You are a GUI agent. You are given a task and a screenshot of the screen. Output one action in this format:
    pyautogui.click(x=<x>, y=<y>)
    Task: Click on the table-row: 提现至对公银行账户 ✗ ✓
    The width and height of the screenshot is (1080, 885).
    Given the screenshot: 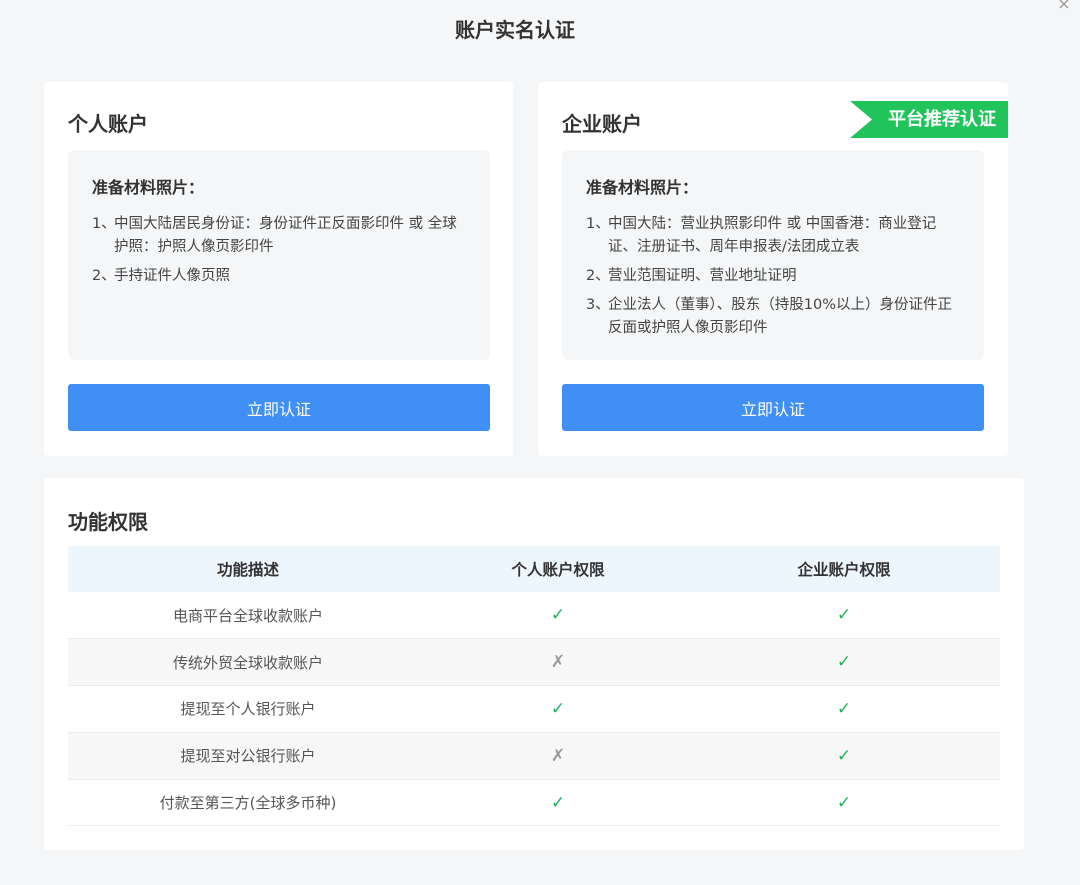 What is the action you would take?
    pyautogui.click(x=534, y=756)
    